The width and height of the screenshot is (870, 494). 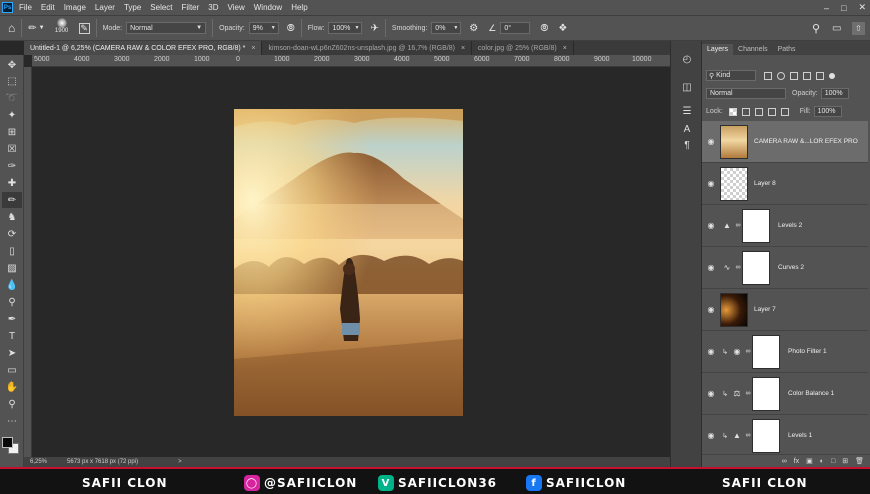 What do you see at coordinates (12, 251) in the screenshot?
I see `eraser-tool-icon: ▯` at bounding box center [12, 251].